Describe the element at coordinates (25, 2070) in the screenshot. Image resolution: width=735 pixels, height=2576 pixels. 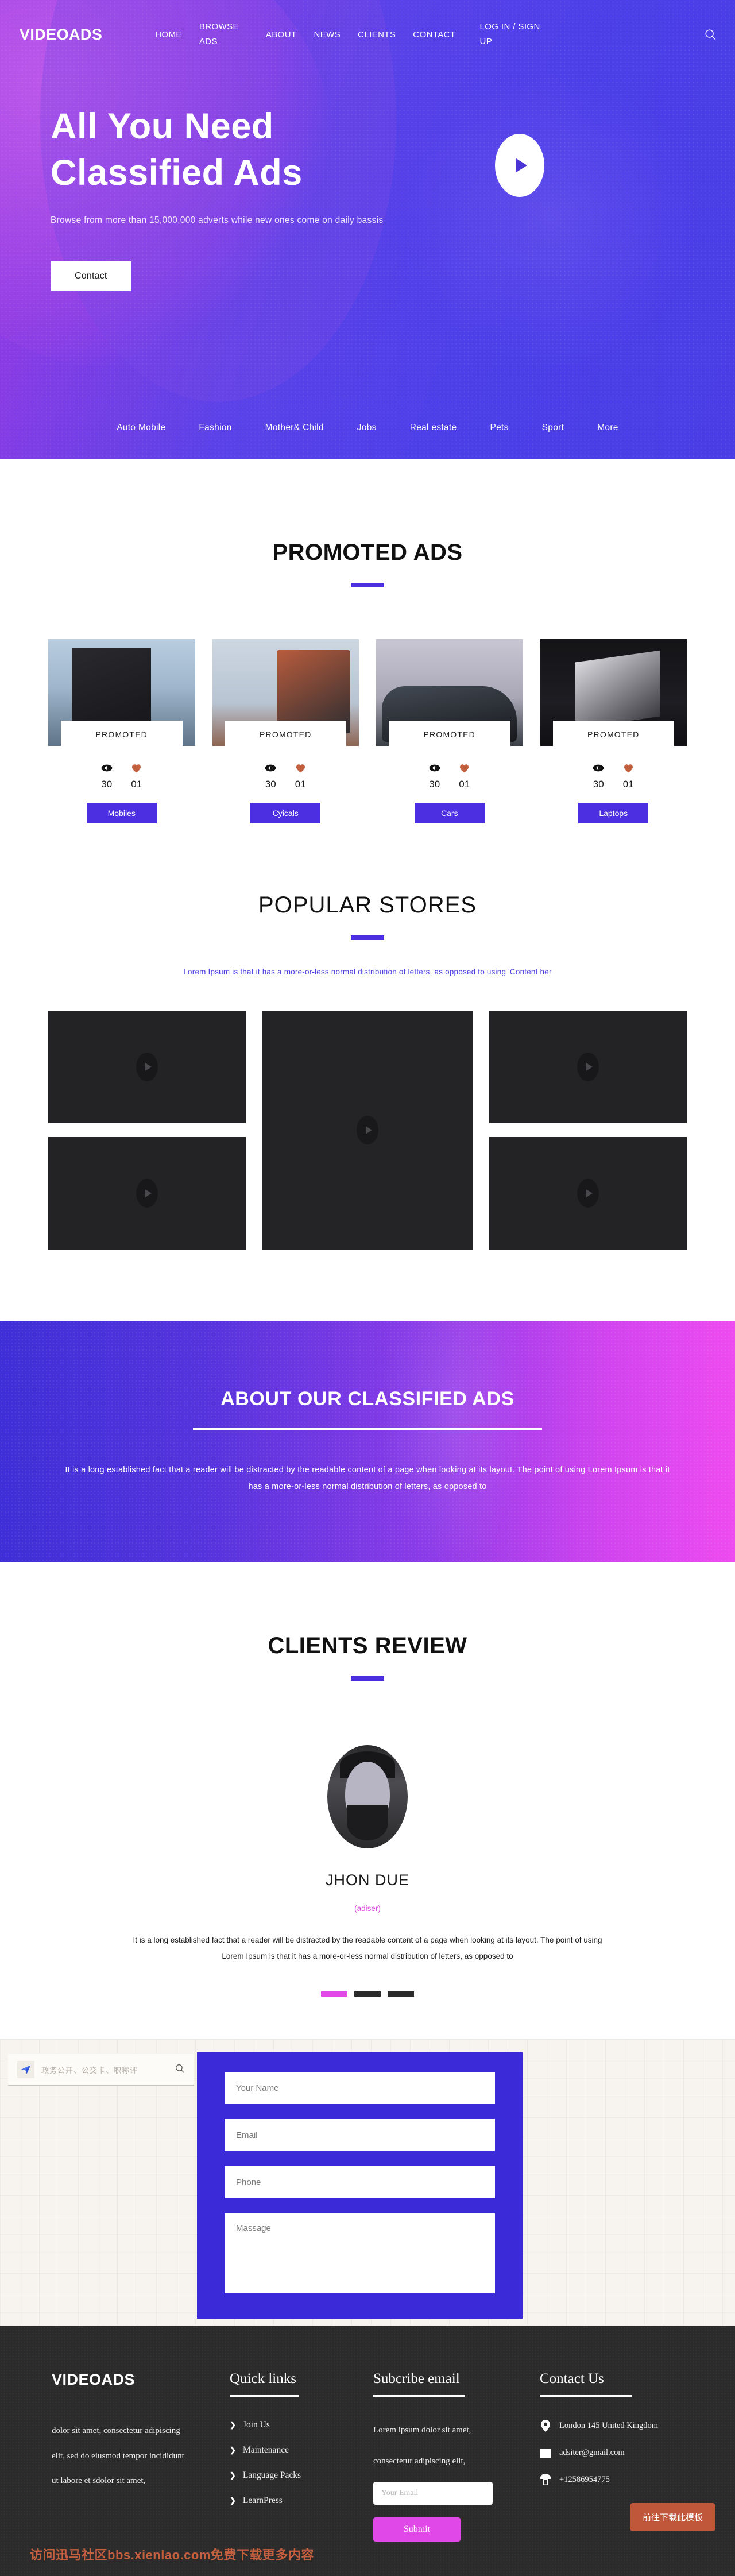
I see `paper-plane-icon` at that location.